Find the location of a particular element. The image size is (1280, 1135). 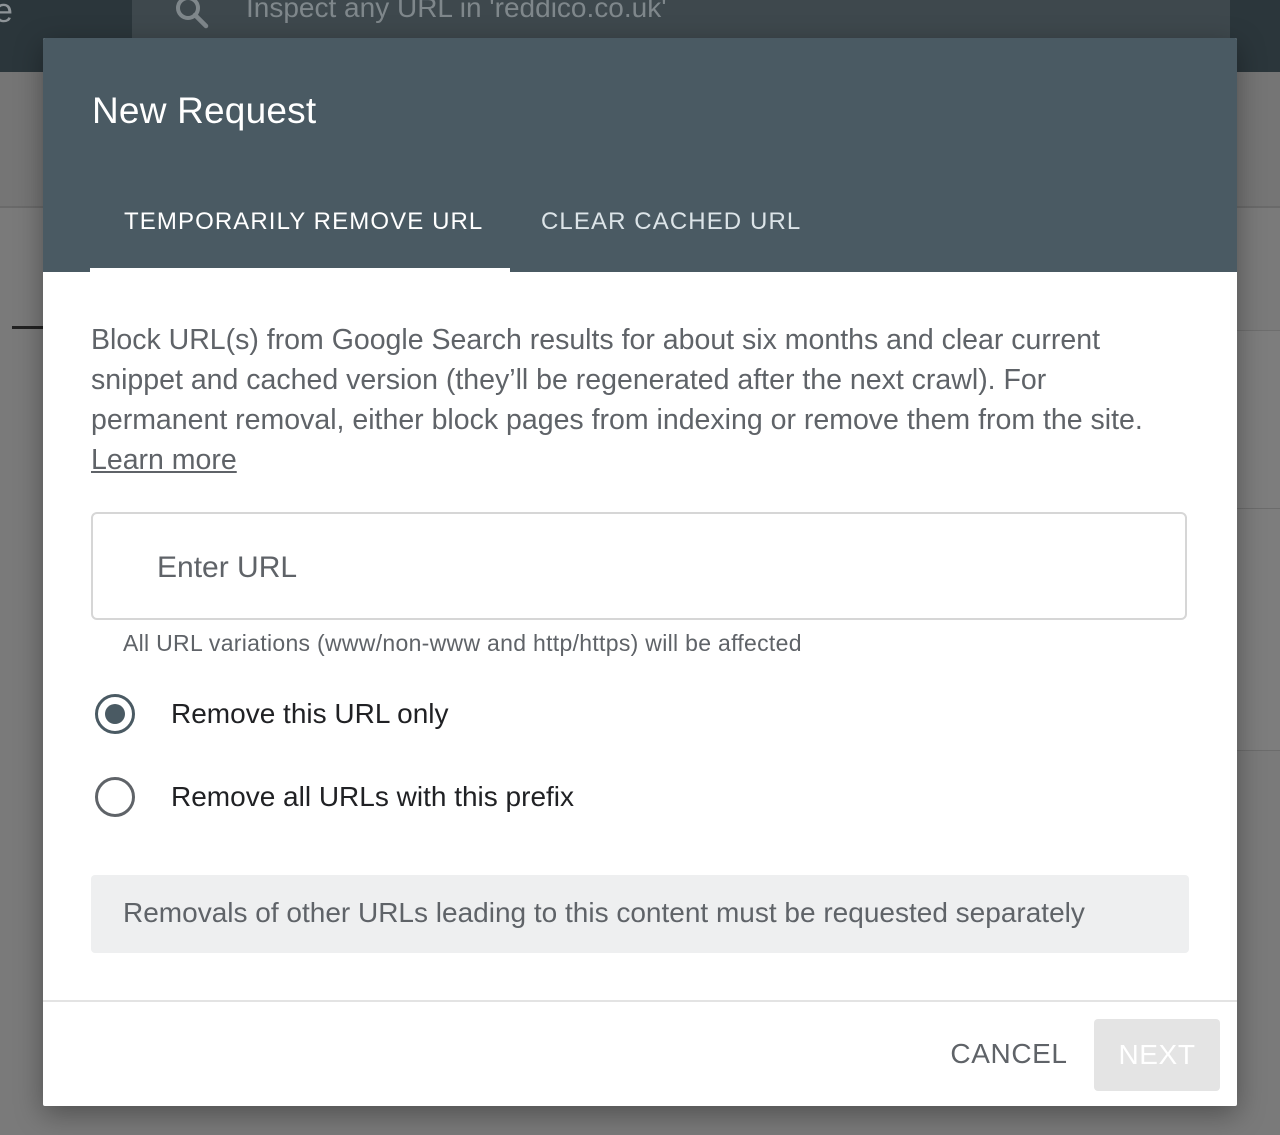

dialog-title: New Request is located at coordinates (204, 110).